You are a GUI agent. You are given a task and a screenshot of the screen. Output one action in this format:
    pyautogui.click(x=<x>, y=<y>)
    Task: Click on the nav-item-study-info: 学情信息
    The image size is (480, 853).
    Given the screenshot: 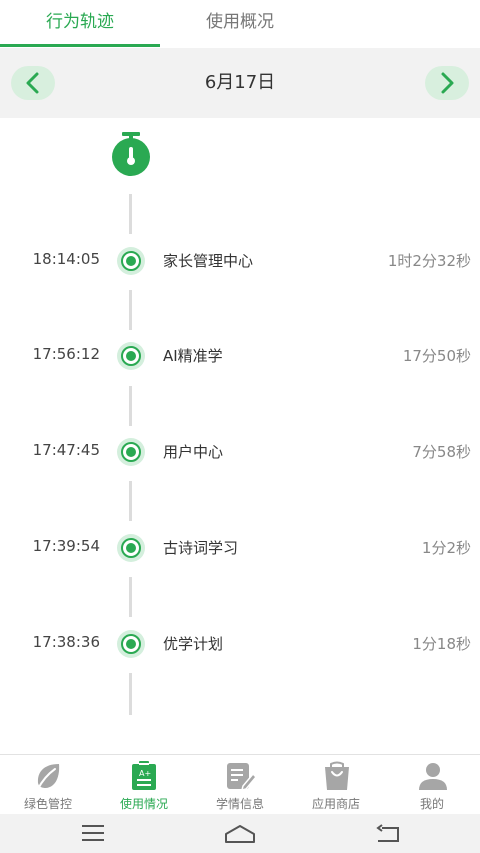 What is the action you would take?
    pyautogui.click(x=240, y=785)
    